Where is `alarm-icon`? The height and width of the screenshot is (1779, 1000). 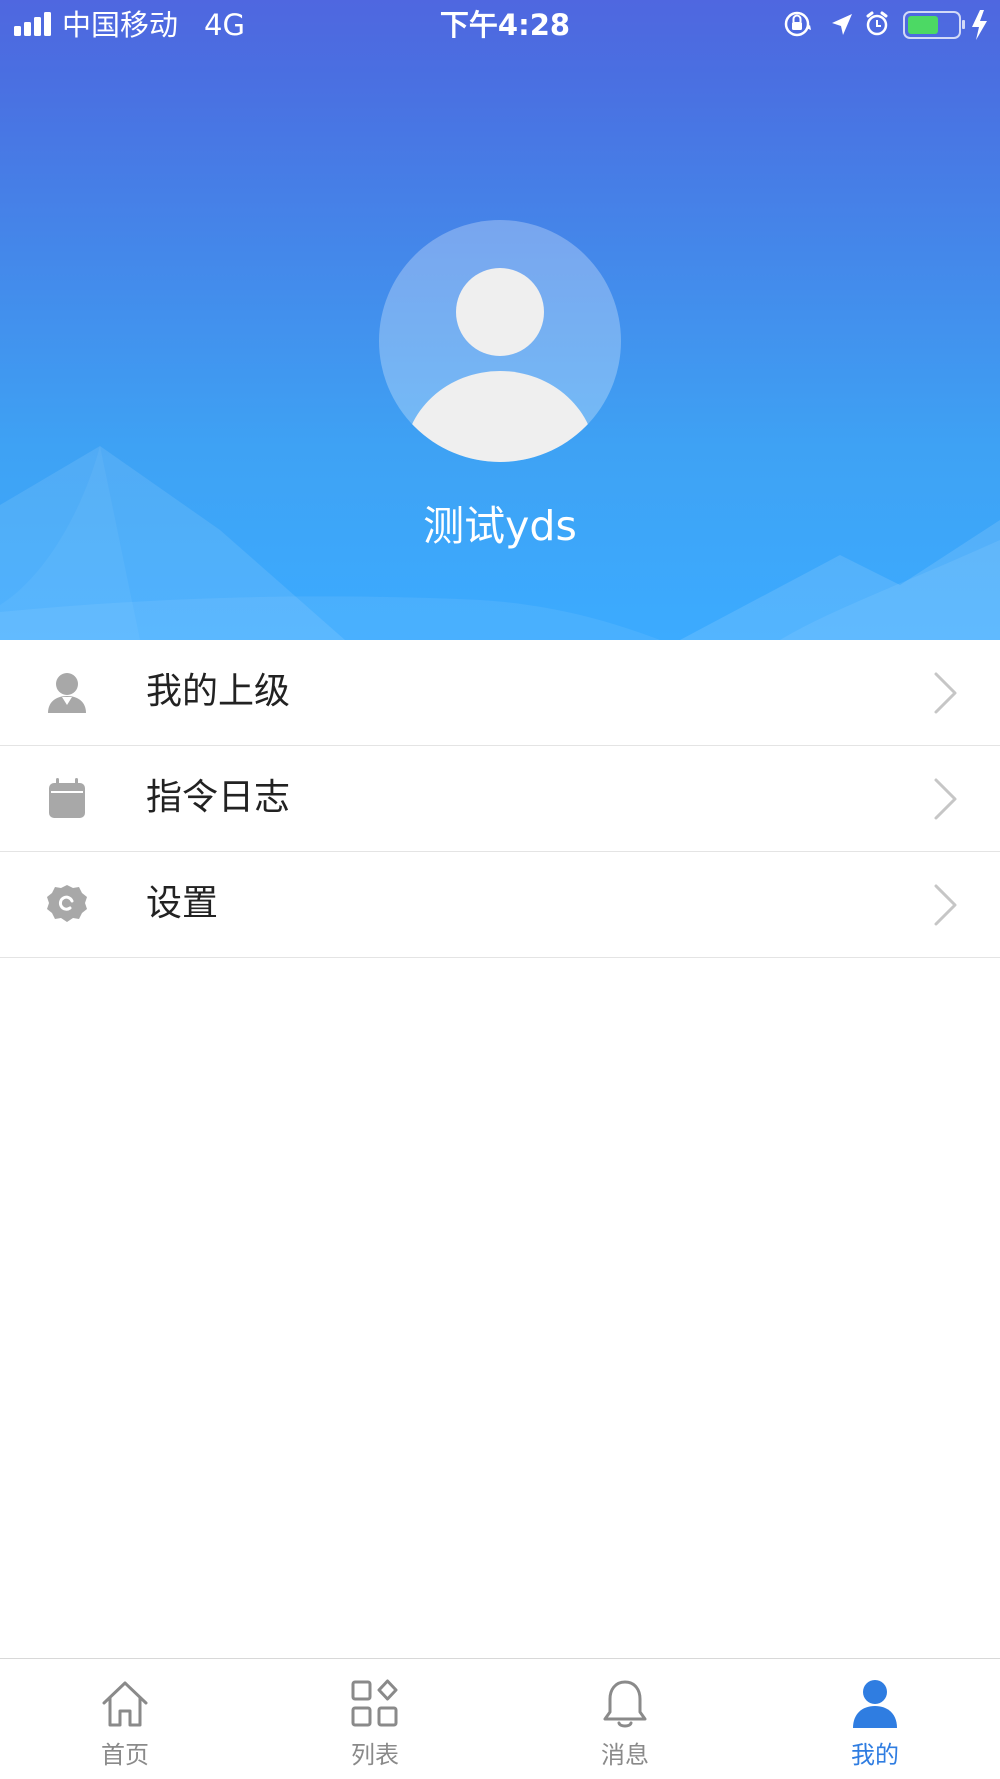 alarm-icon is located at coordinates (877, 23).